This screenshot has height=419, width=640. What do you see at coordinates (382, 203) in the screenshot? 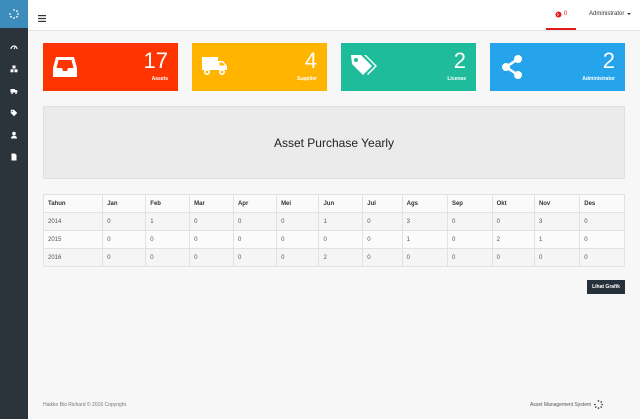
I see `column-header: Jul` at bounding box center [382, 203].